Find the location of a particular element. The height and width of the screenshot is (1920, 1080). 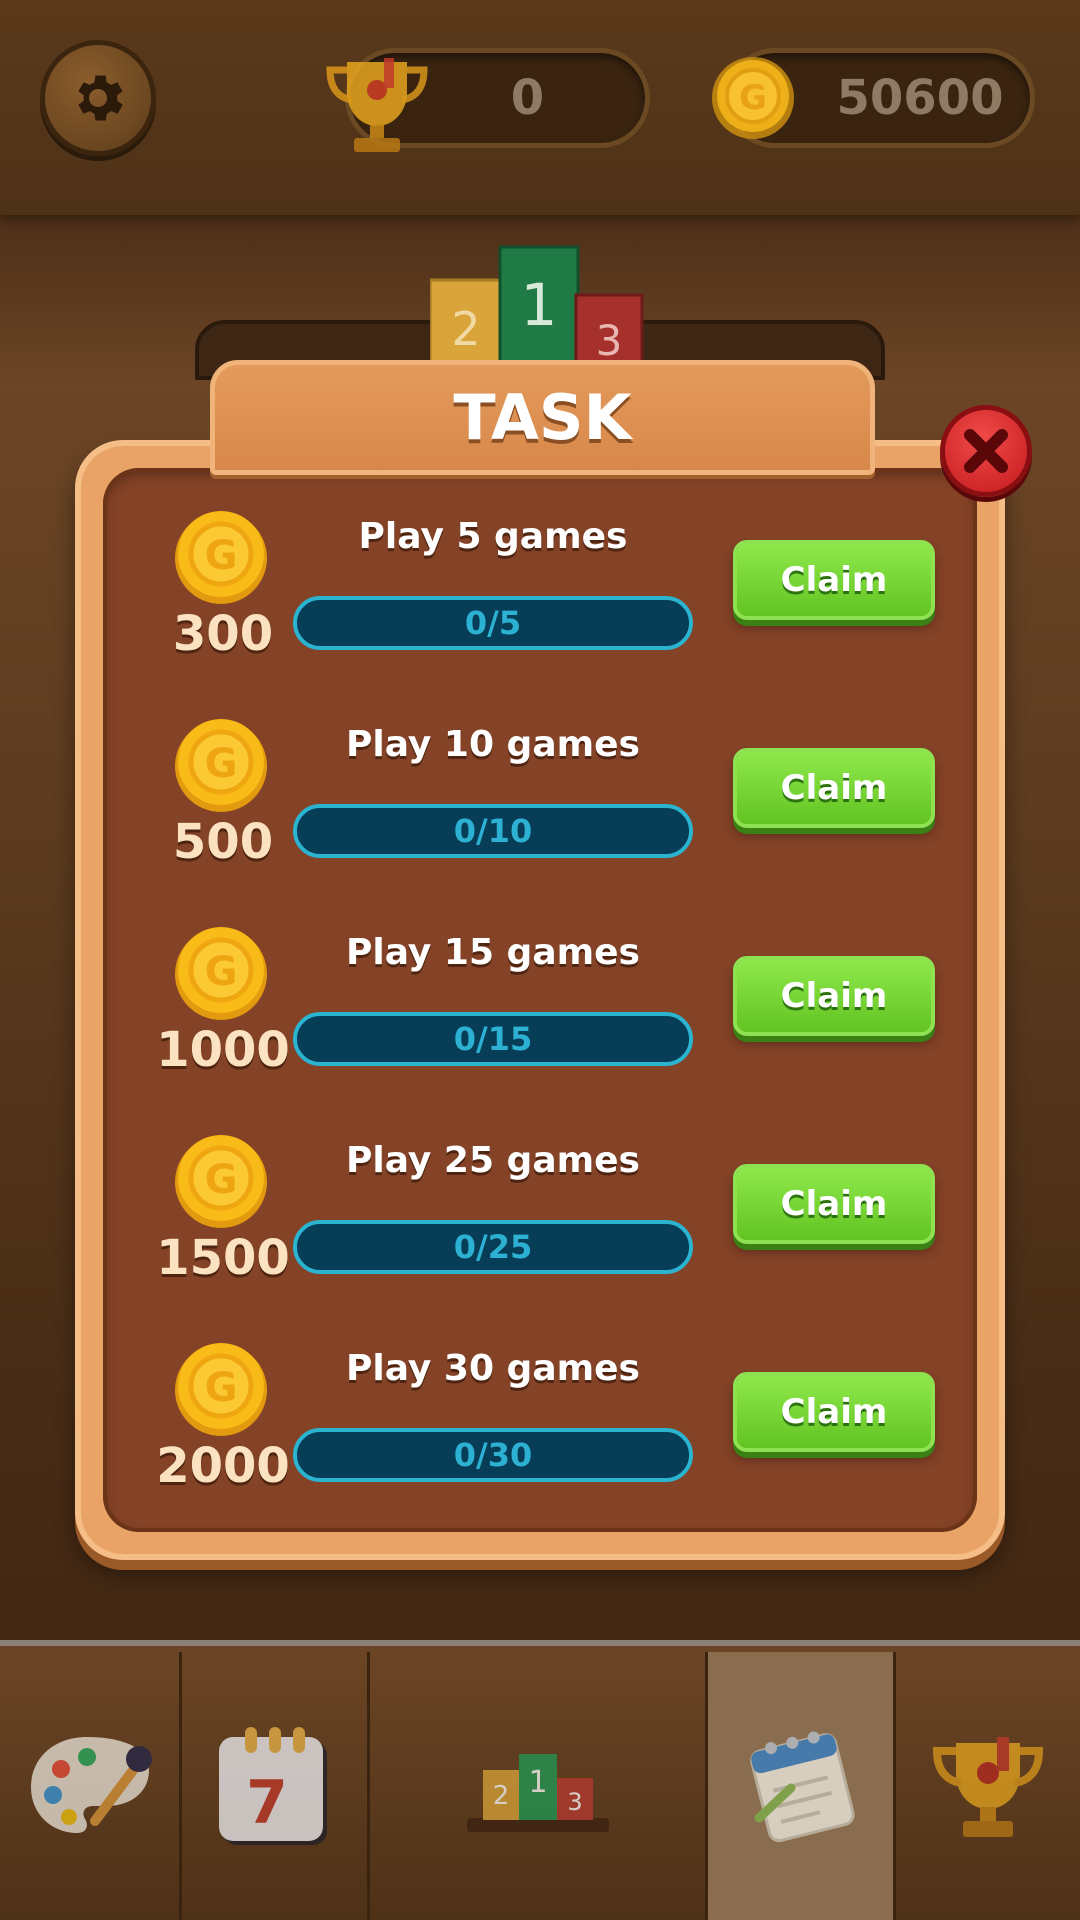

task-progress-text: 0/15 is located at coordinates (493, 1039).